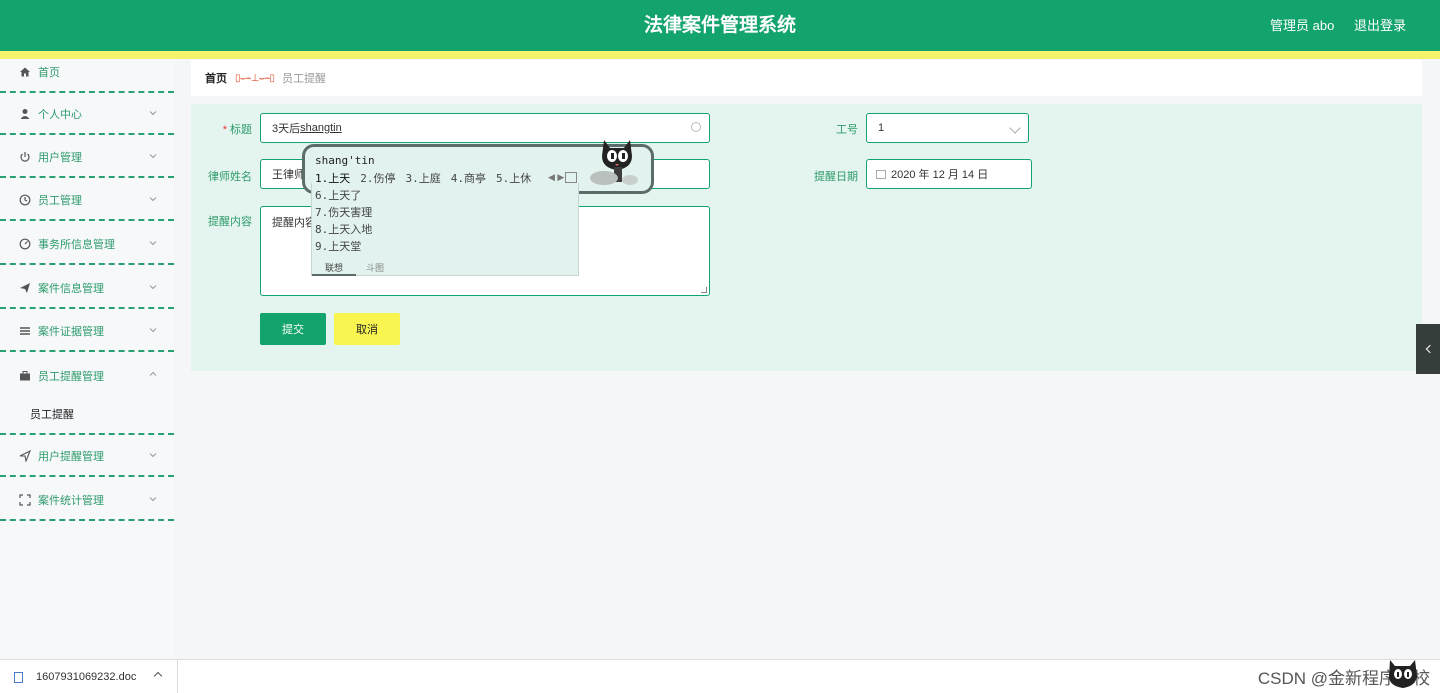 The width and height of the screenshot is (1440, 693). I want to click on ime-candidate: 3.上庭, so click(423, 178).